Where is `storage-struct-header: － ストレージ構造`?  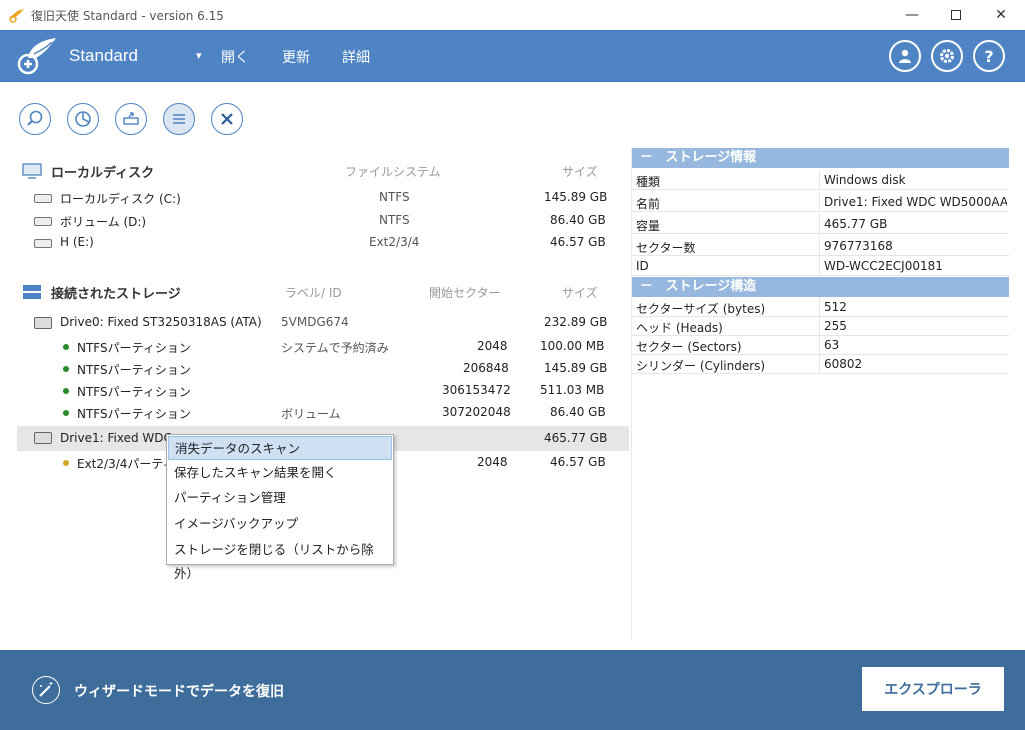 storage-struct-header: － ストレージ構造 is located at coordinates (820, 287).